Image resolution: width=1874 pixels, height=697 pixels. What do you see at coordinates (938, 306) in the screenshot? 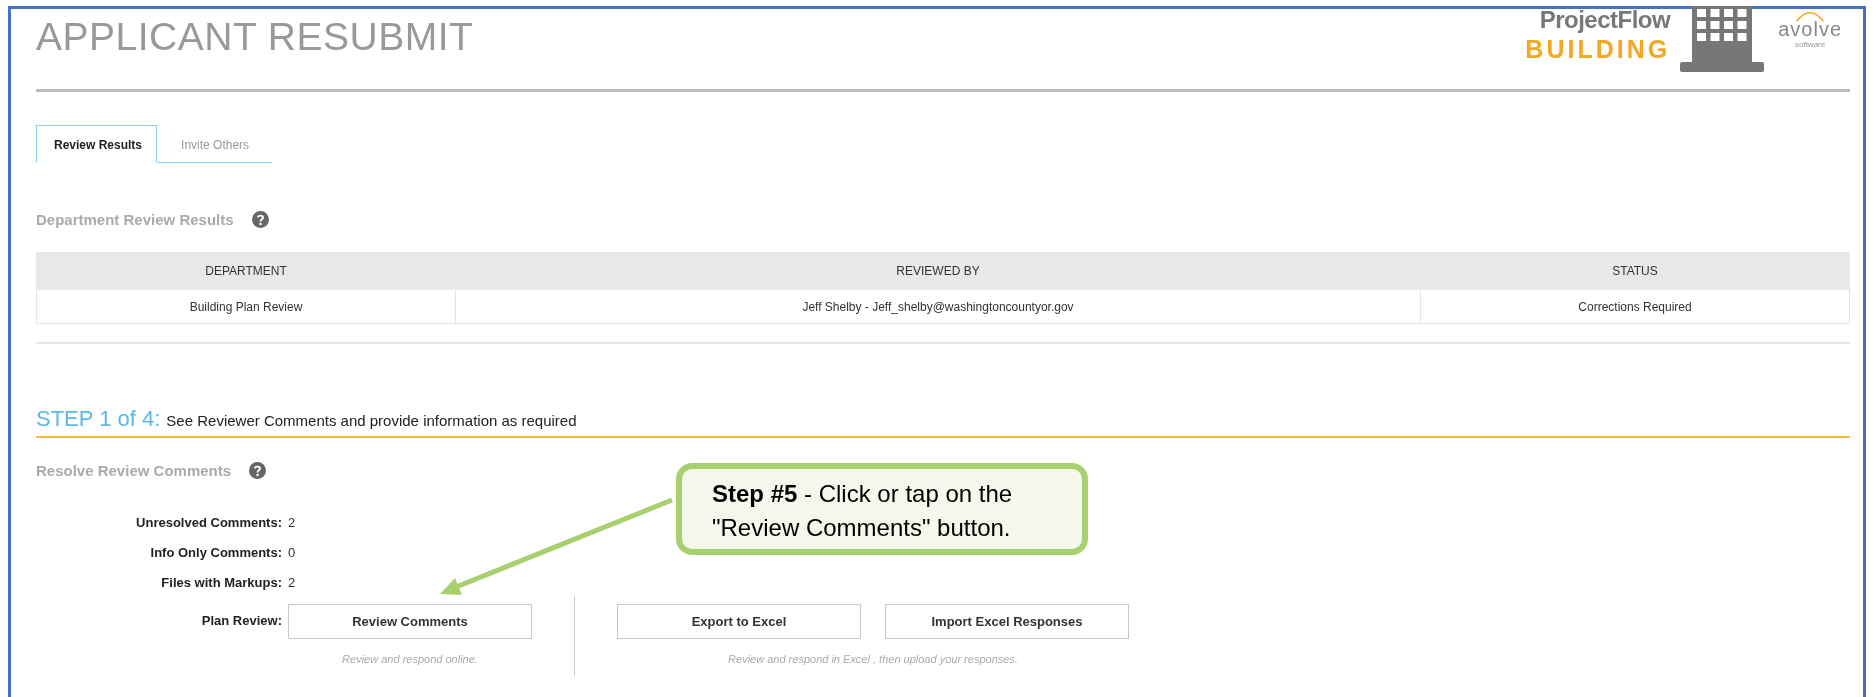
I see `table-cell: Jeff Shelby - Jeff_shelby@washingtoncountyor.gov` at bounding box center [938, 306].